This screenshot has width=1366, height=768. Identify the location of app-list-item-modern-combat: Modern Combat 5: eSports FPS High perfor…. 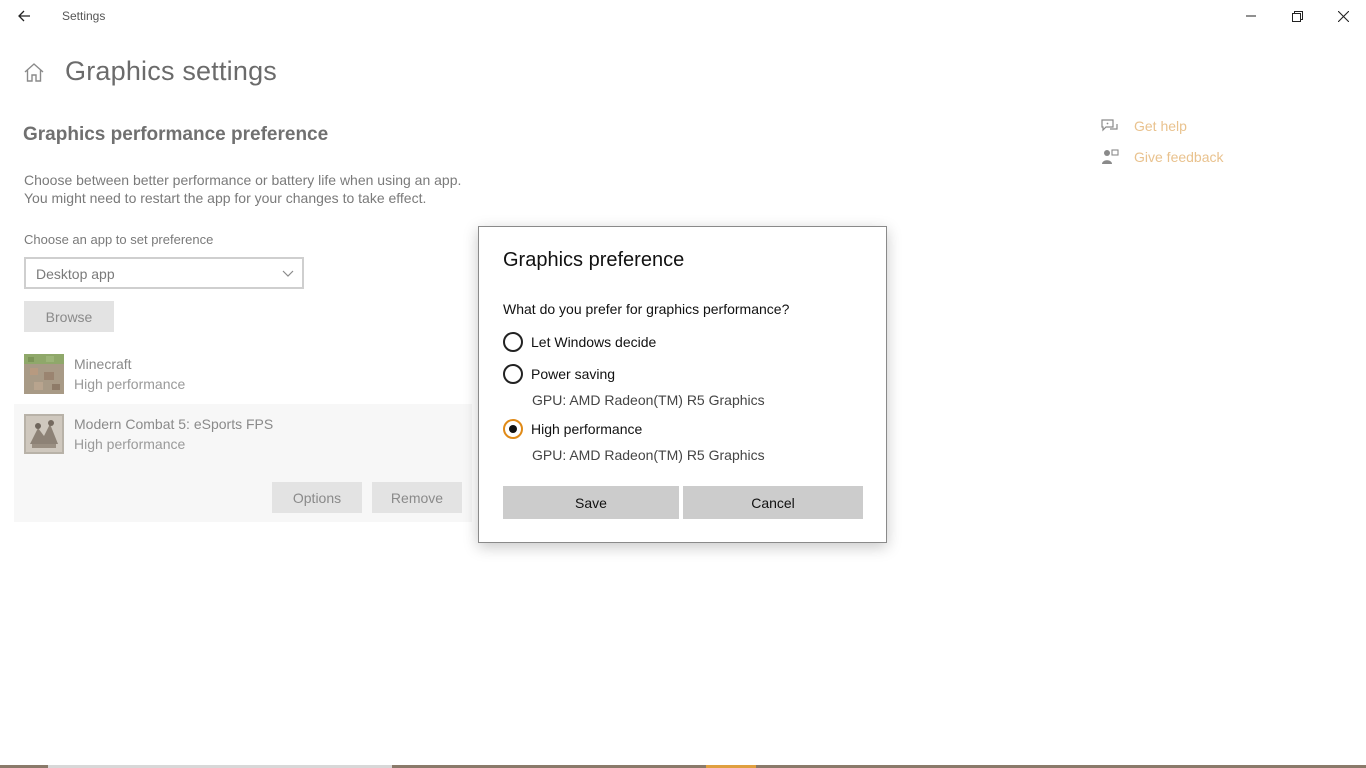
(243, 434).